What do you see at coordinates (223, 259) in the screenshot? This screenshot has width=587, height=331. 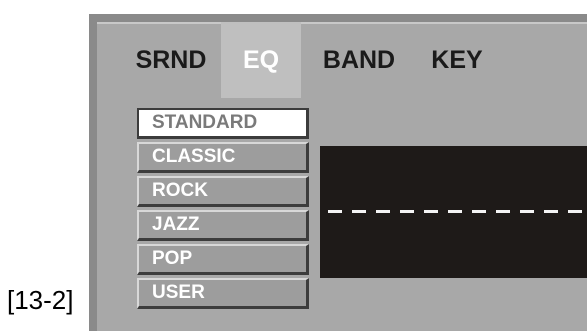 I see `eq-preset-pop: POP` at bounding box center [223, 259].